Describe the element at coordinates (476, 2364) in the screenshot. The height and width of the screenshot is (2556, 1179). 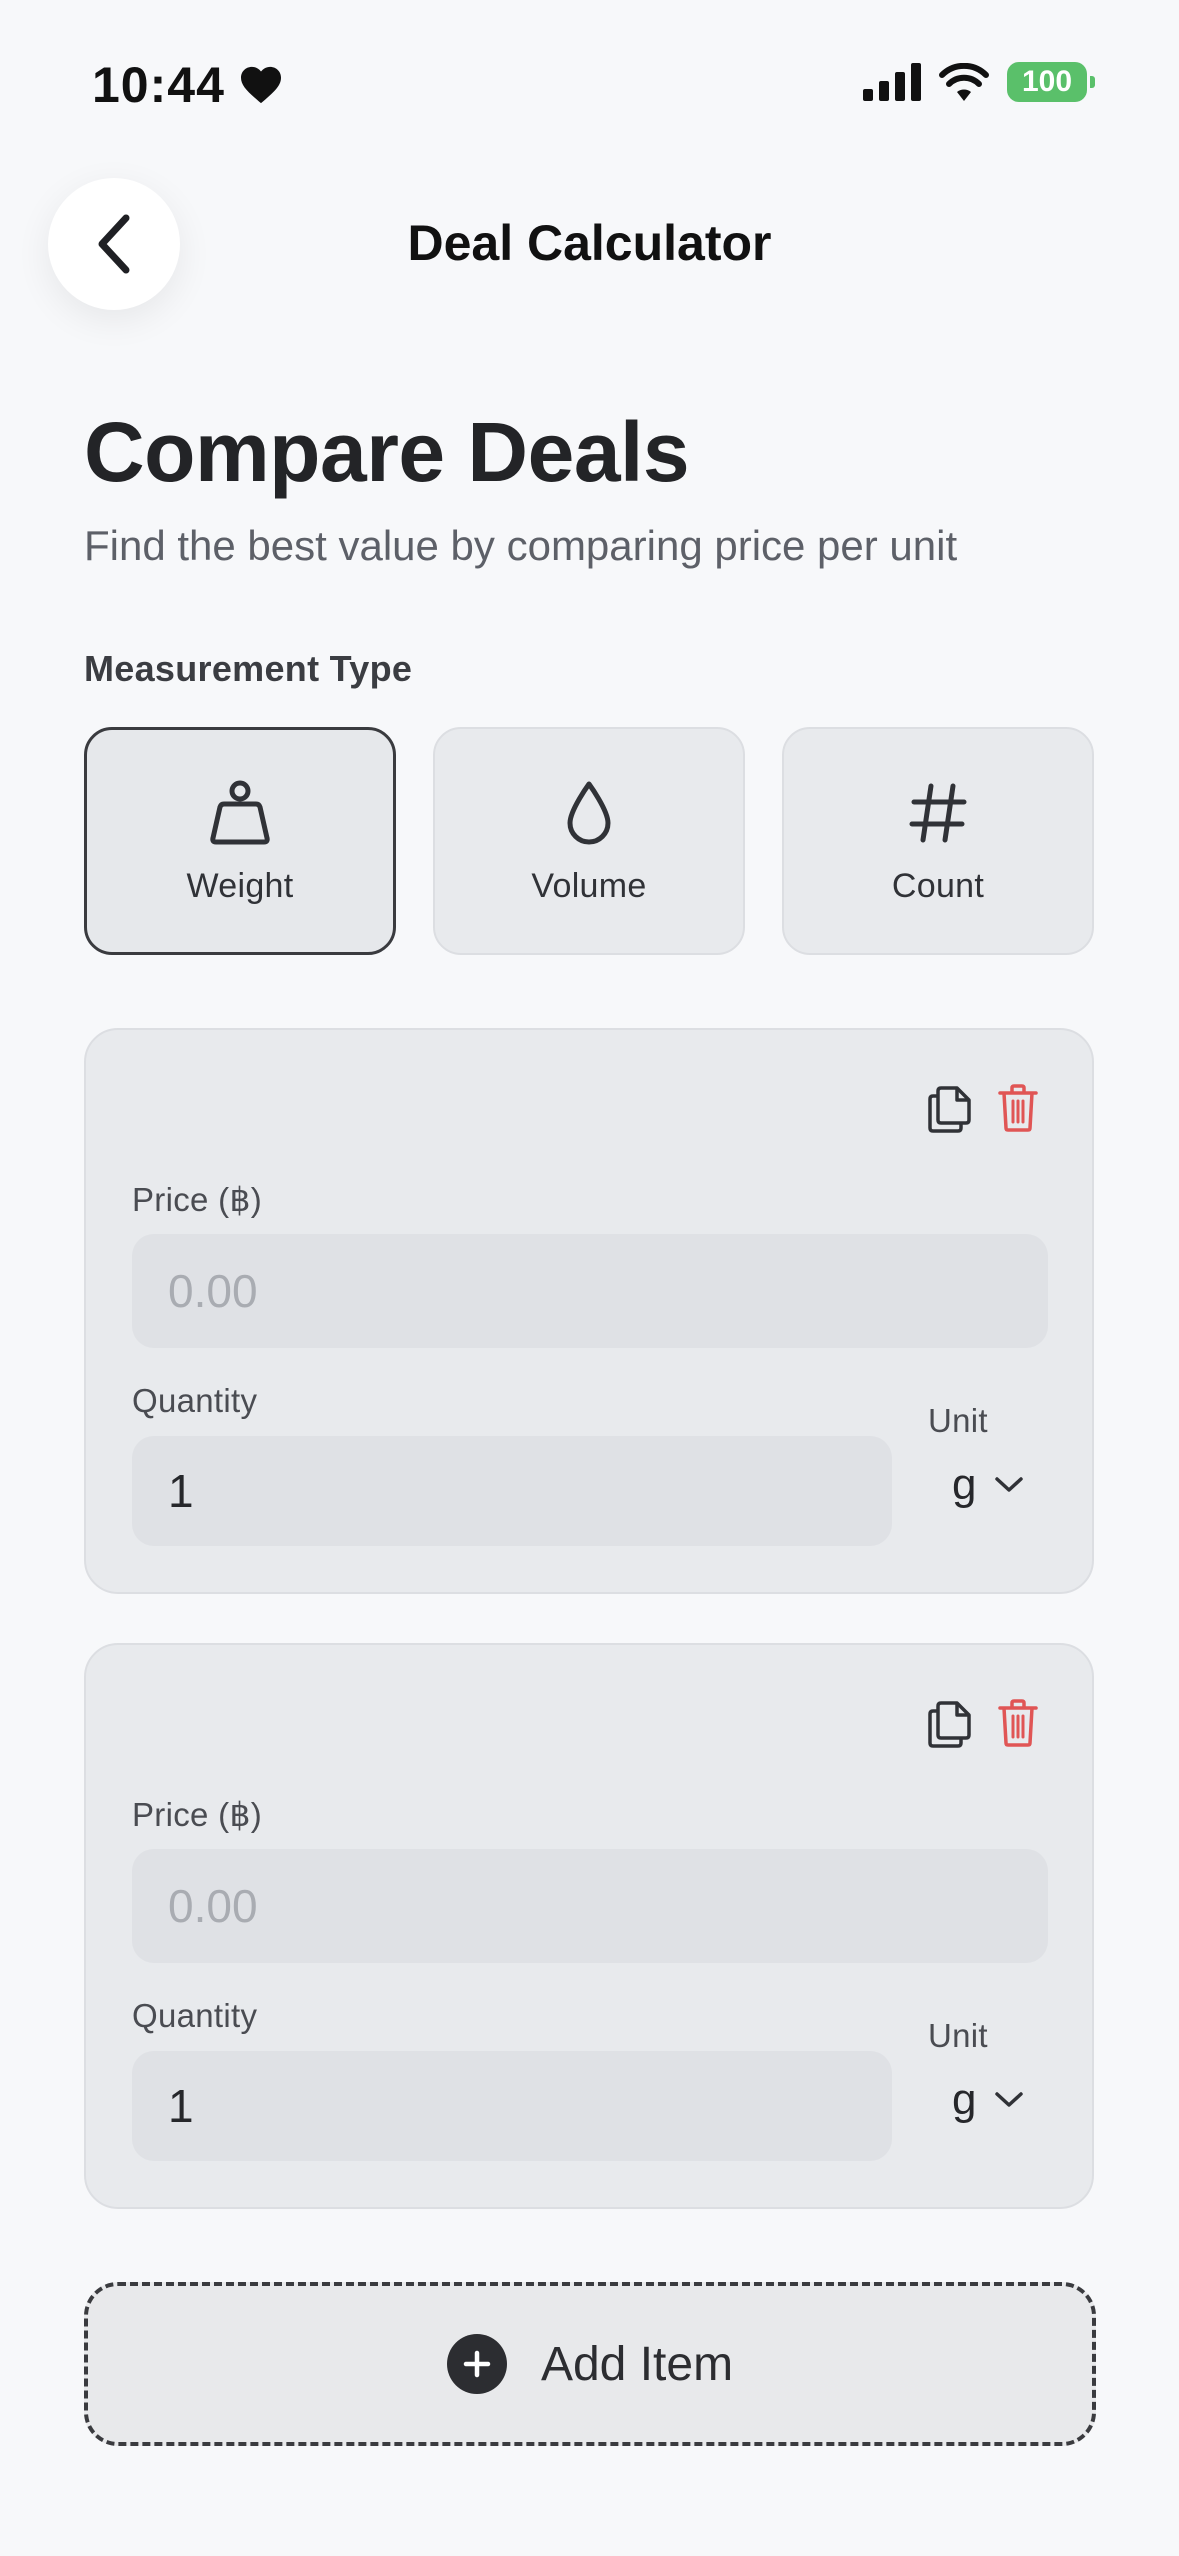
I see `plus-circle-icon` at that location.